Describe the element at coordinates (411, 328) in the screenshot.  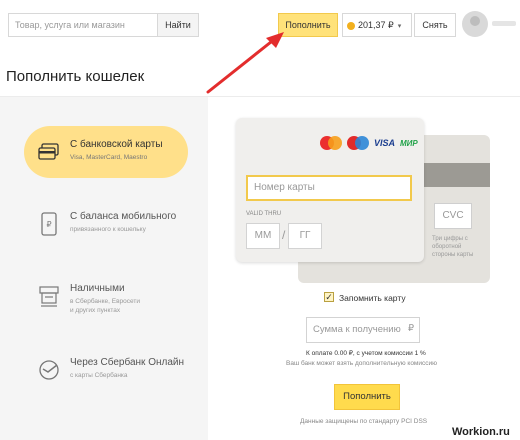
I see `currency-symbol: ₽` at that location.